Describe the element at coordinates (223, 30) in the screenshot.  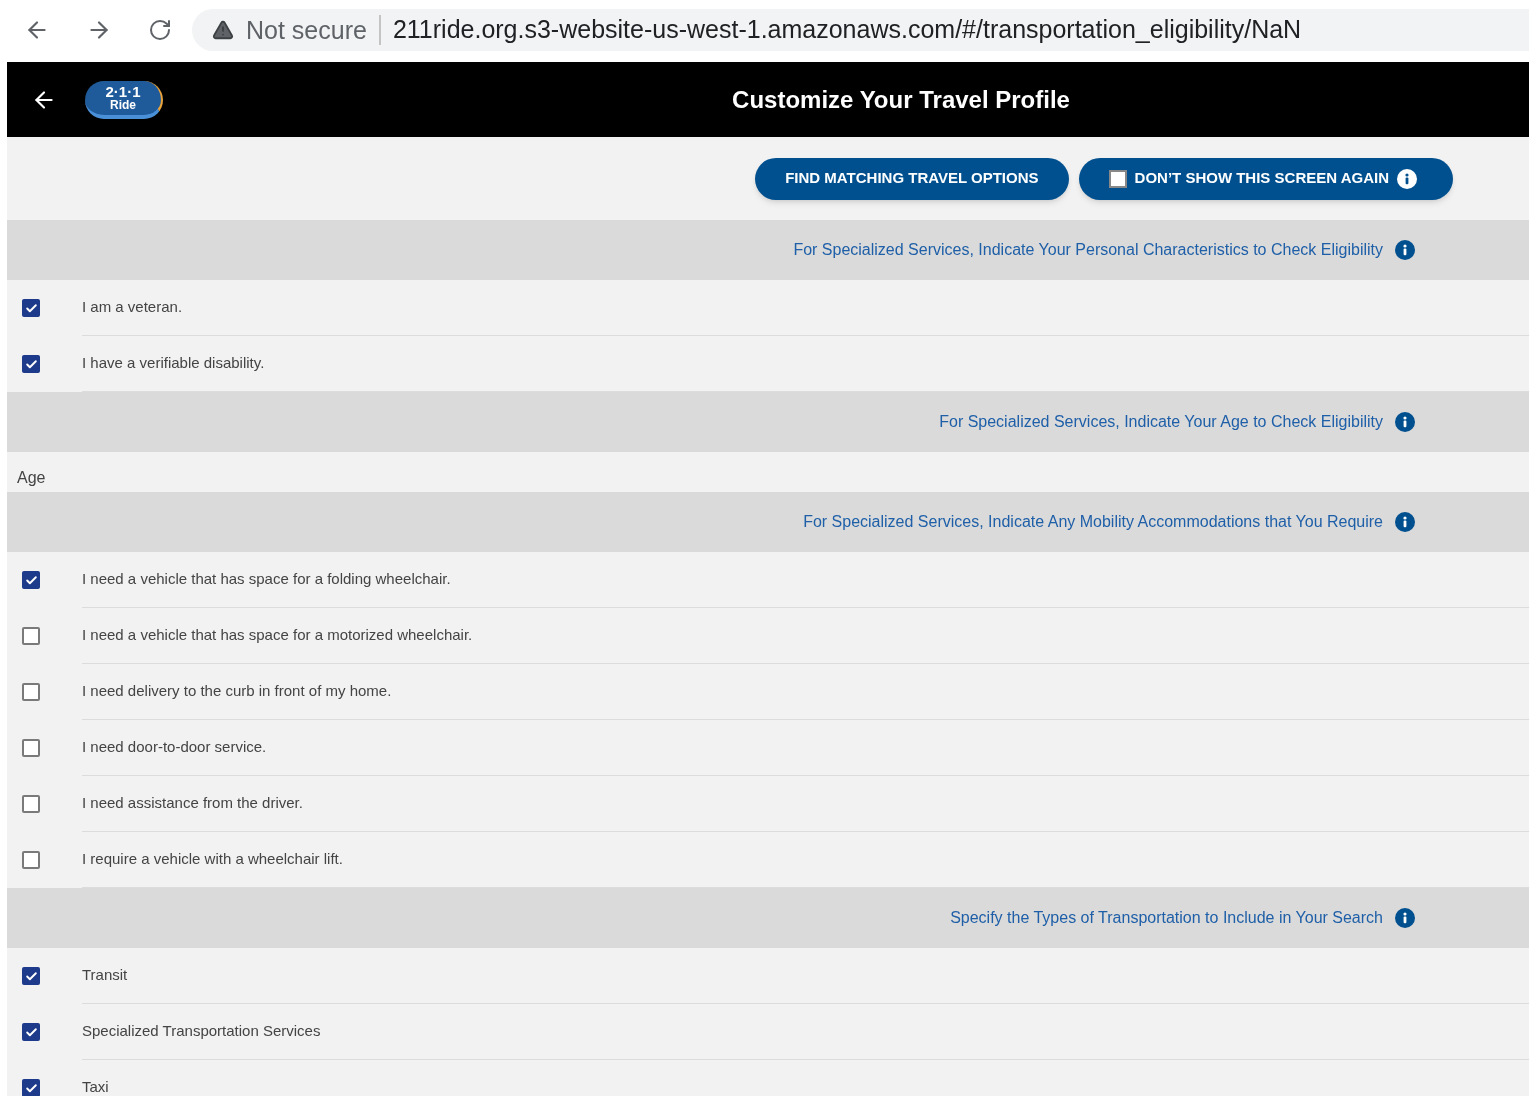
I see `warning-icon` at that location.